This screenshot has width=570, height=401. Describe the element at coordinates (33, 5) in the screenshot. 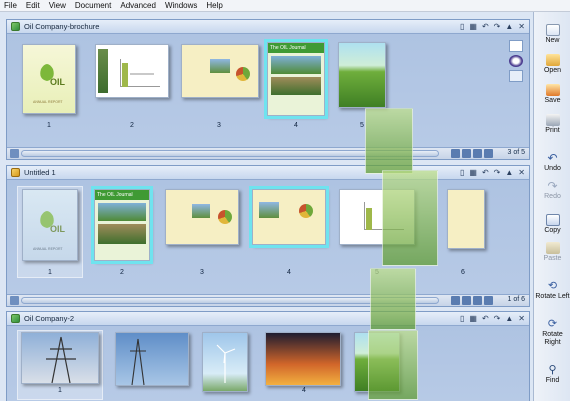

I see `menu-edit: Edit` at that location.